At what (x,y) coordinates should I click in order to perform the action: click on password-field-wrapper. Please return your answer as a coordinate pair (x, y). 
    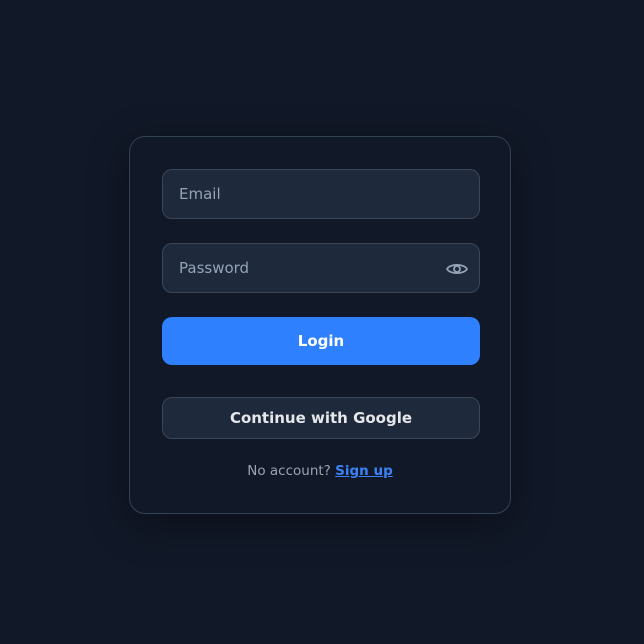
    Looking at the image, I should click on (321, 268).